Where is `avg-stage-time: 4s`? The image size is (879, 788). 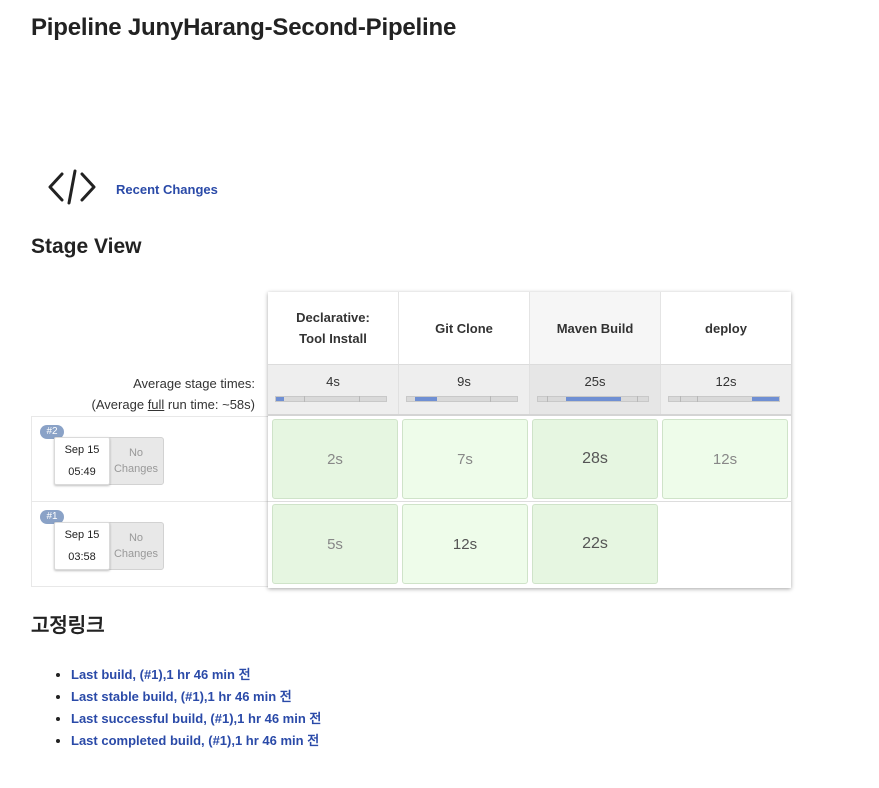 avg-stage-time: 4s is located at coordinates (333, 381).